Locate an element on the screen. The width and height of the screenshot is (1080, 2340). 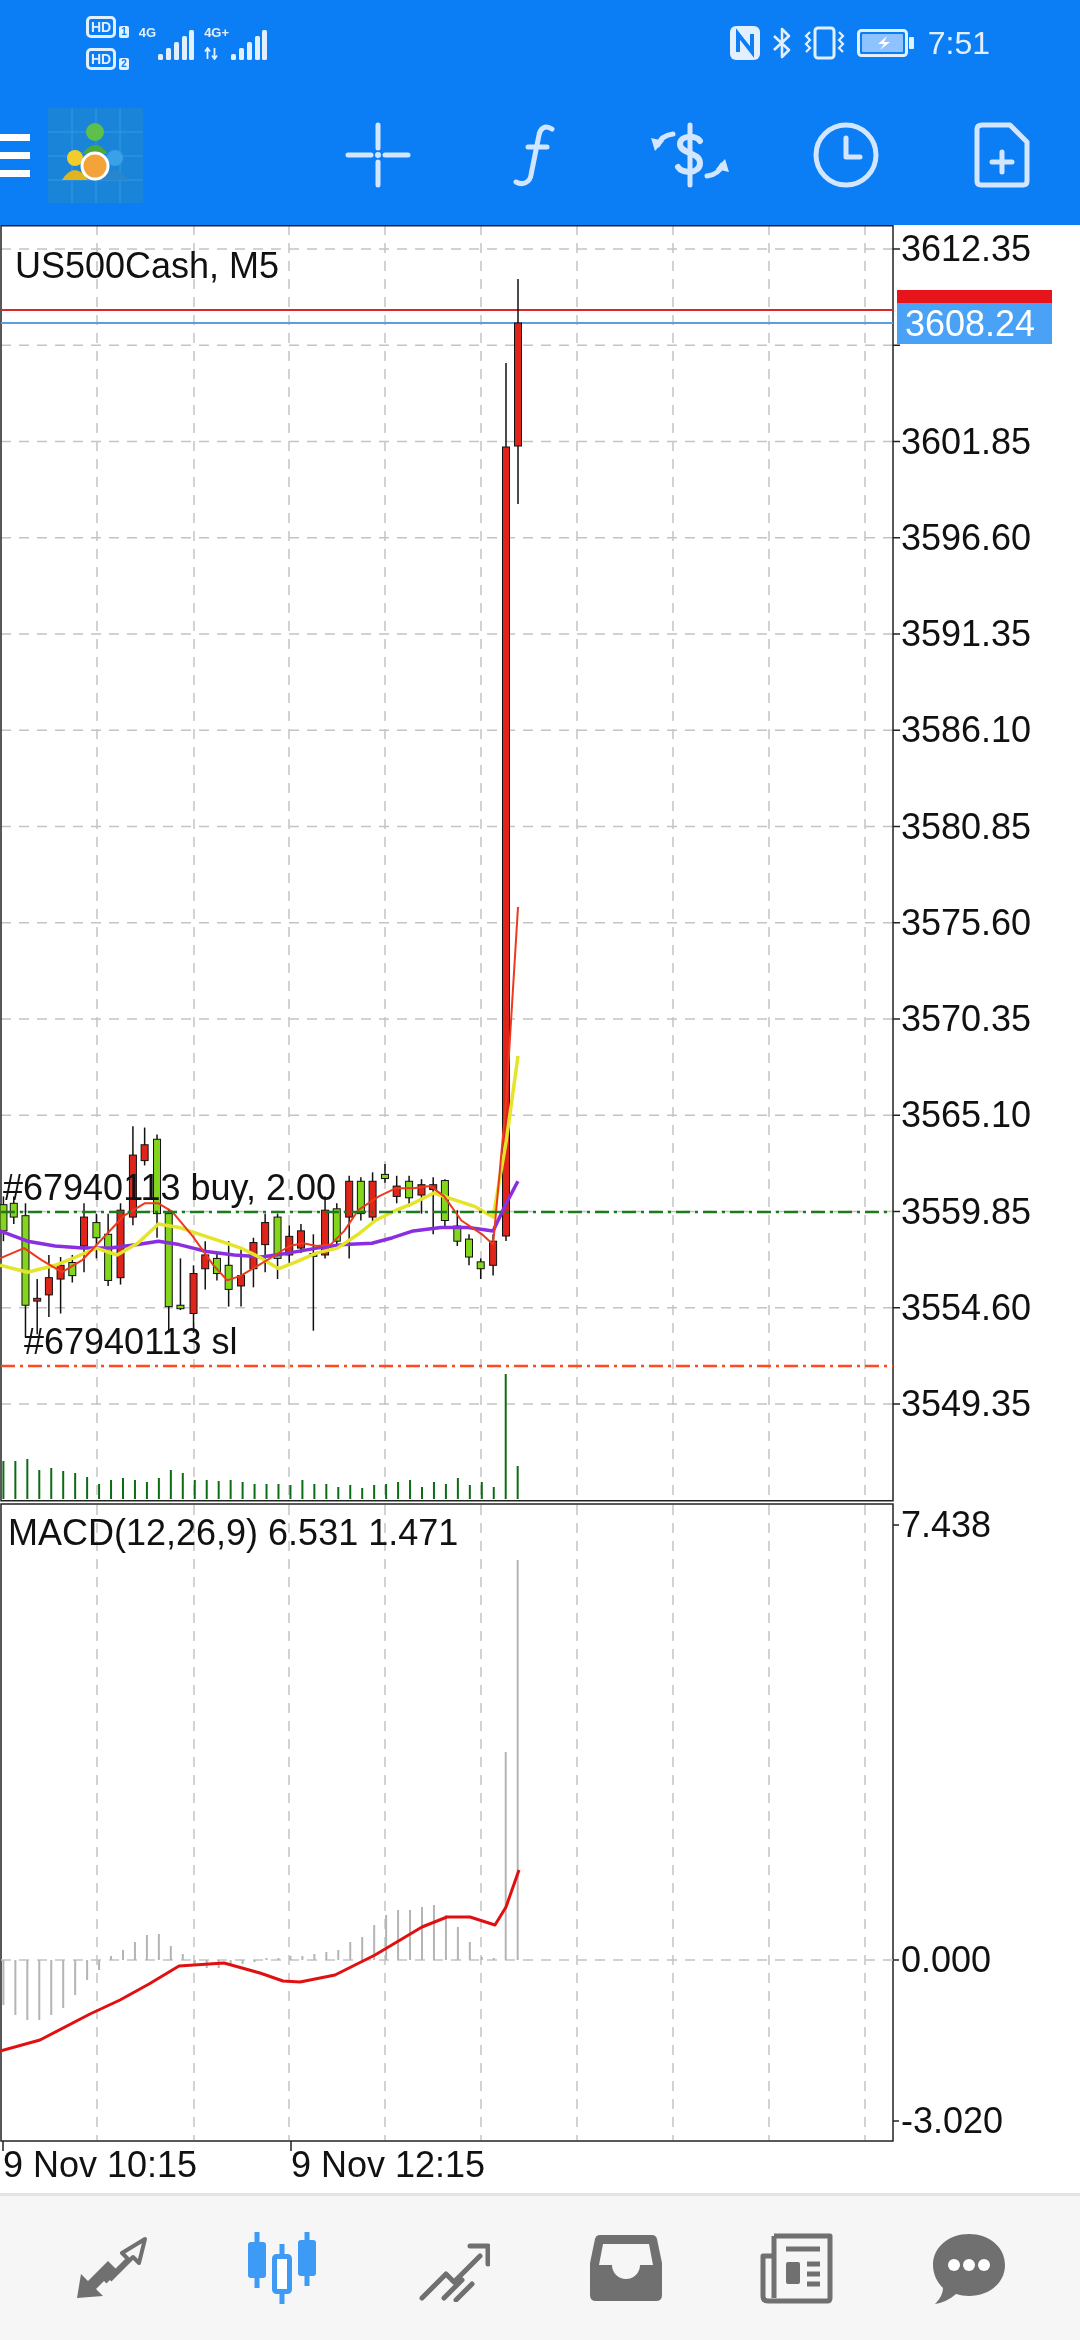
double-arrow-icon is located at coordinates (110, 2268).